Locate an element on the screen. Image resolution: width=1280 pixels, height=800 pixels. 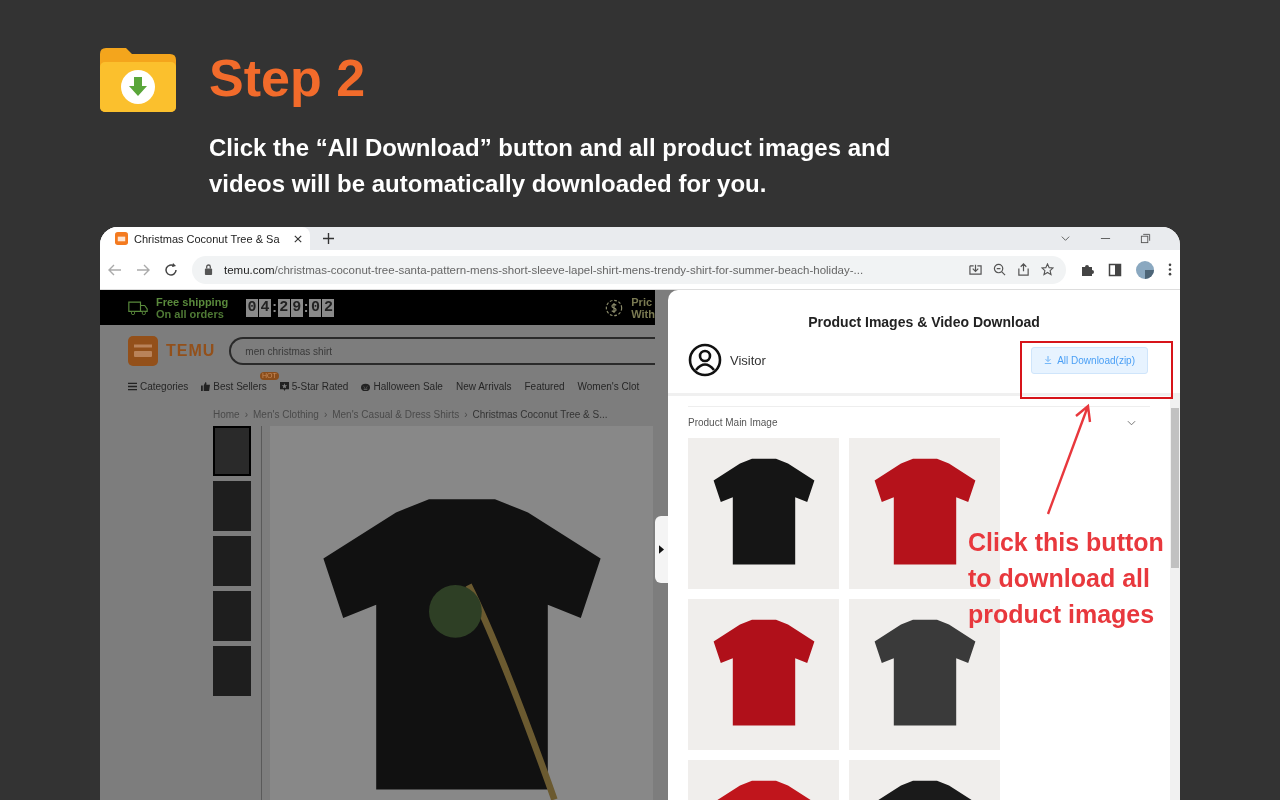
category-link: Best Sellers is located at coordinates (234, 386).